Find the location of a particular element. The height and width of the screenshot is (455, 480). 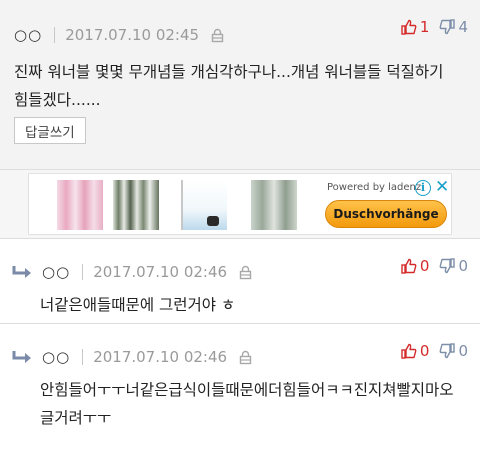

ad-banner: Powered by ladenz i ✕ Duschvorhänge is located at coordinates (240, 204).